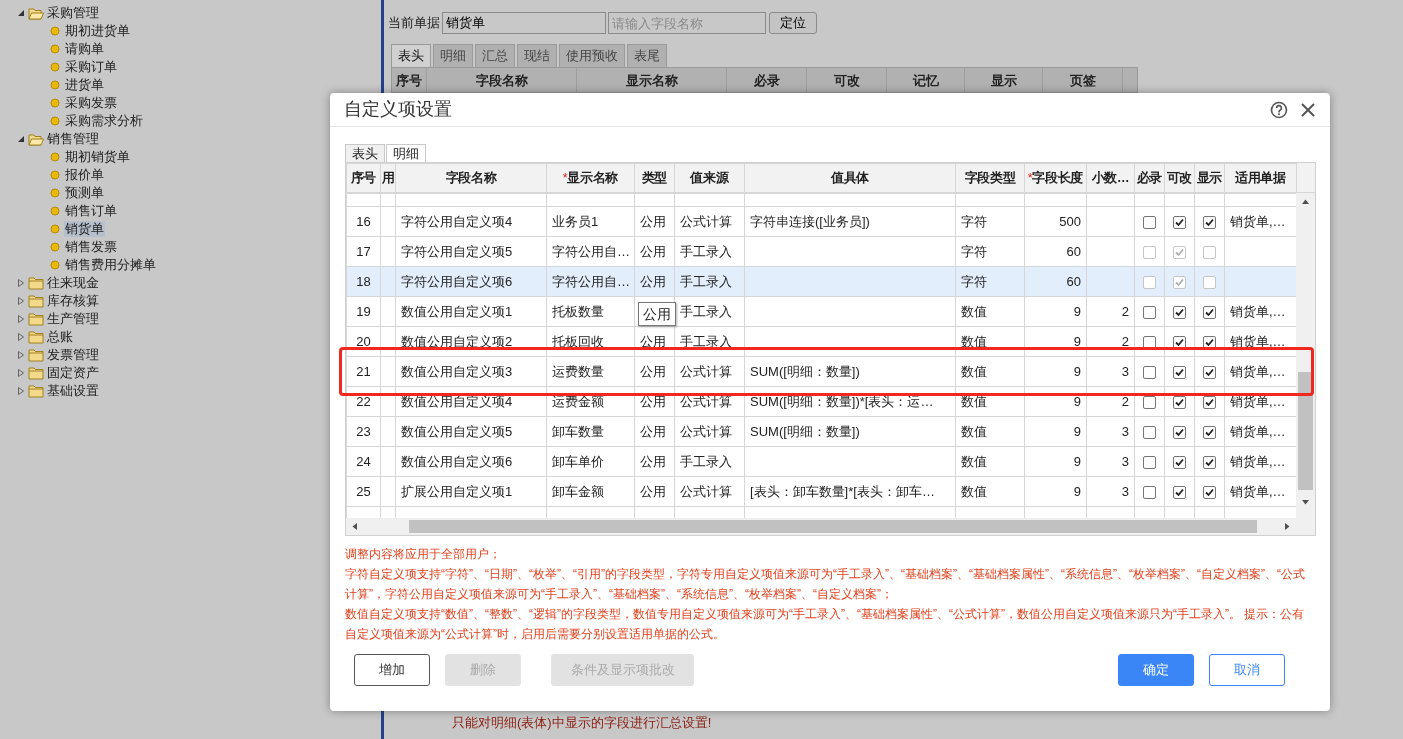 This screenshot has height=739, width=1403. Describe the element at coordinates (84, 175) in the screenshot. I see `tree-item: 报价单` at that location.